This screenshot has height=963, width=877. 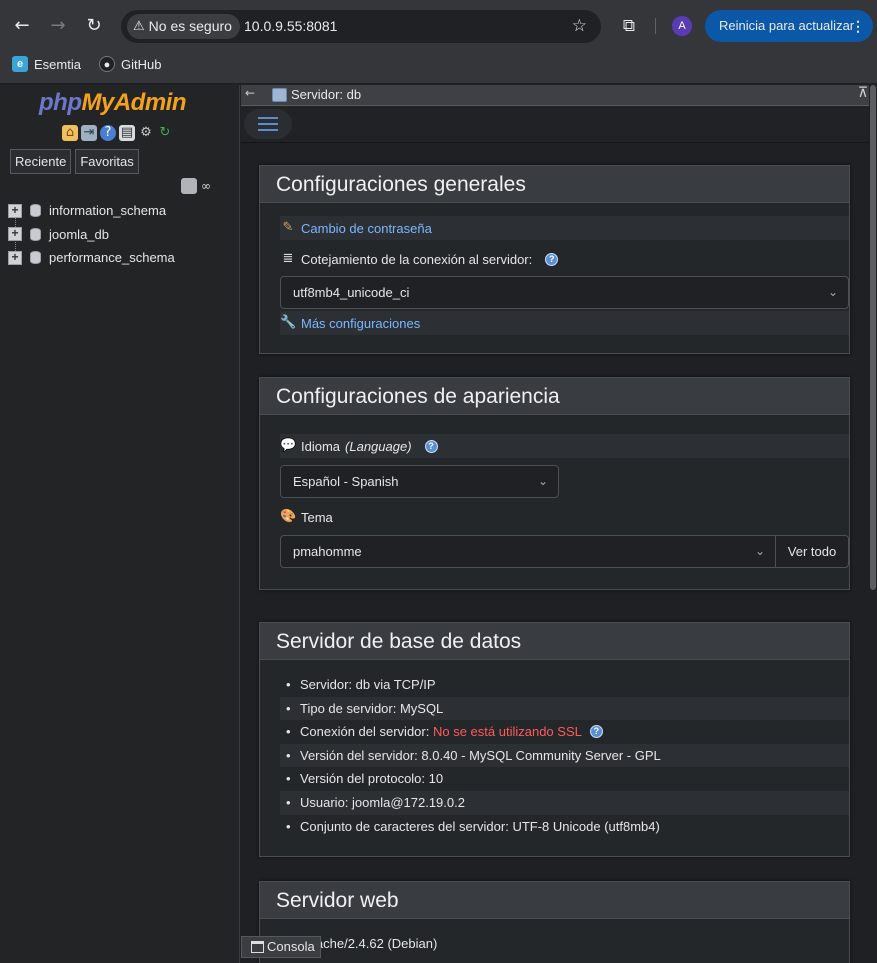 I want to click on server-info: Servidor: db via TCP/IP, so click(x=368, y=684).